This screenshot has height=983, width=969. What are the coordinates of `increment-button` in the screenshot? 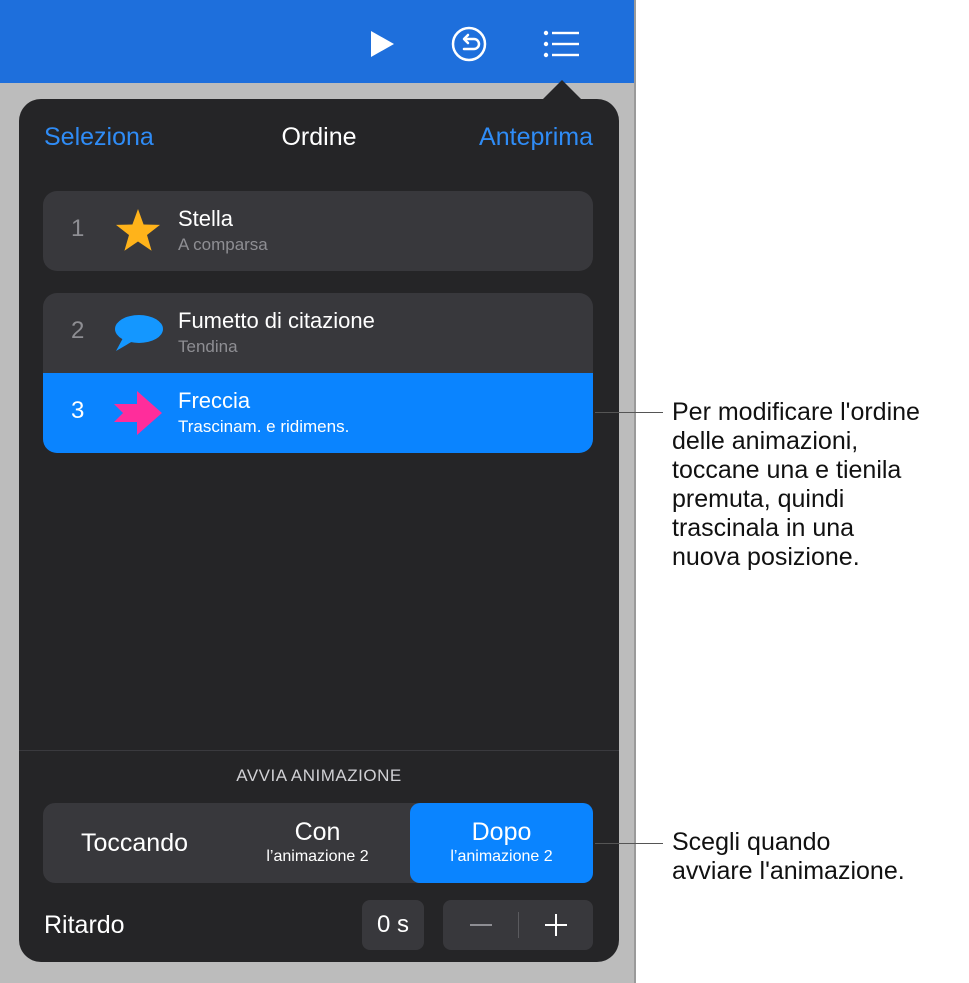 It's located at (555, 925).